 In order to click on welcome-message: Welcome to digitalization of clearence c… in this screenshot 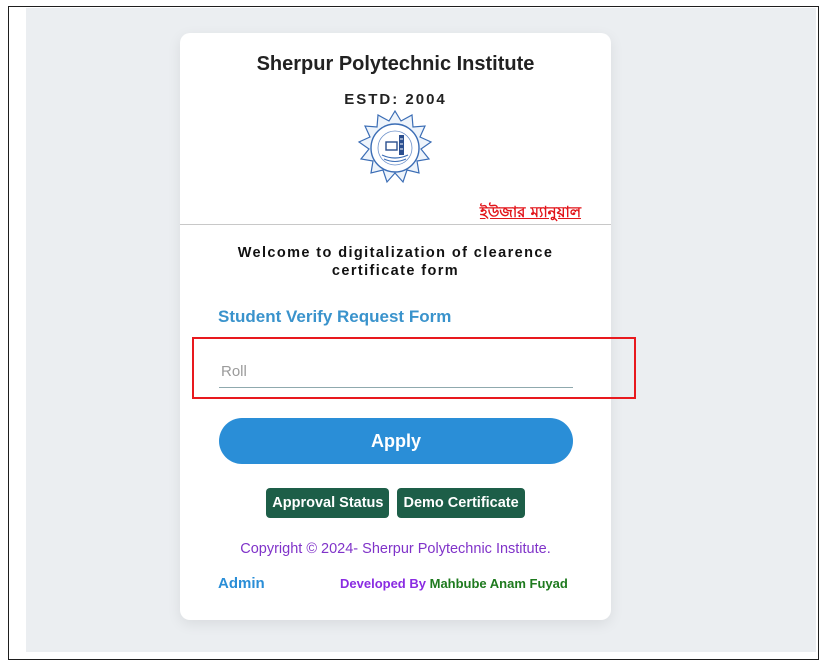, I will do `click(395, 262)`.